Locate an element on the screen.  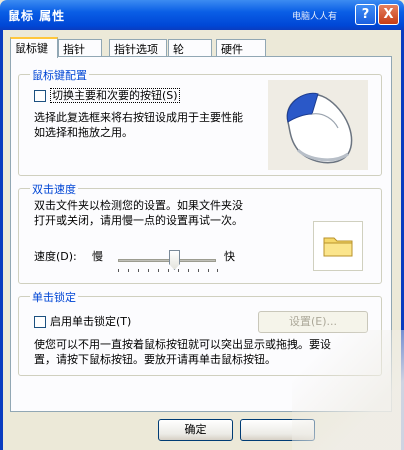
folder-icon is located at coordinates (338, 246).